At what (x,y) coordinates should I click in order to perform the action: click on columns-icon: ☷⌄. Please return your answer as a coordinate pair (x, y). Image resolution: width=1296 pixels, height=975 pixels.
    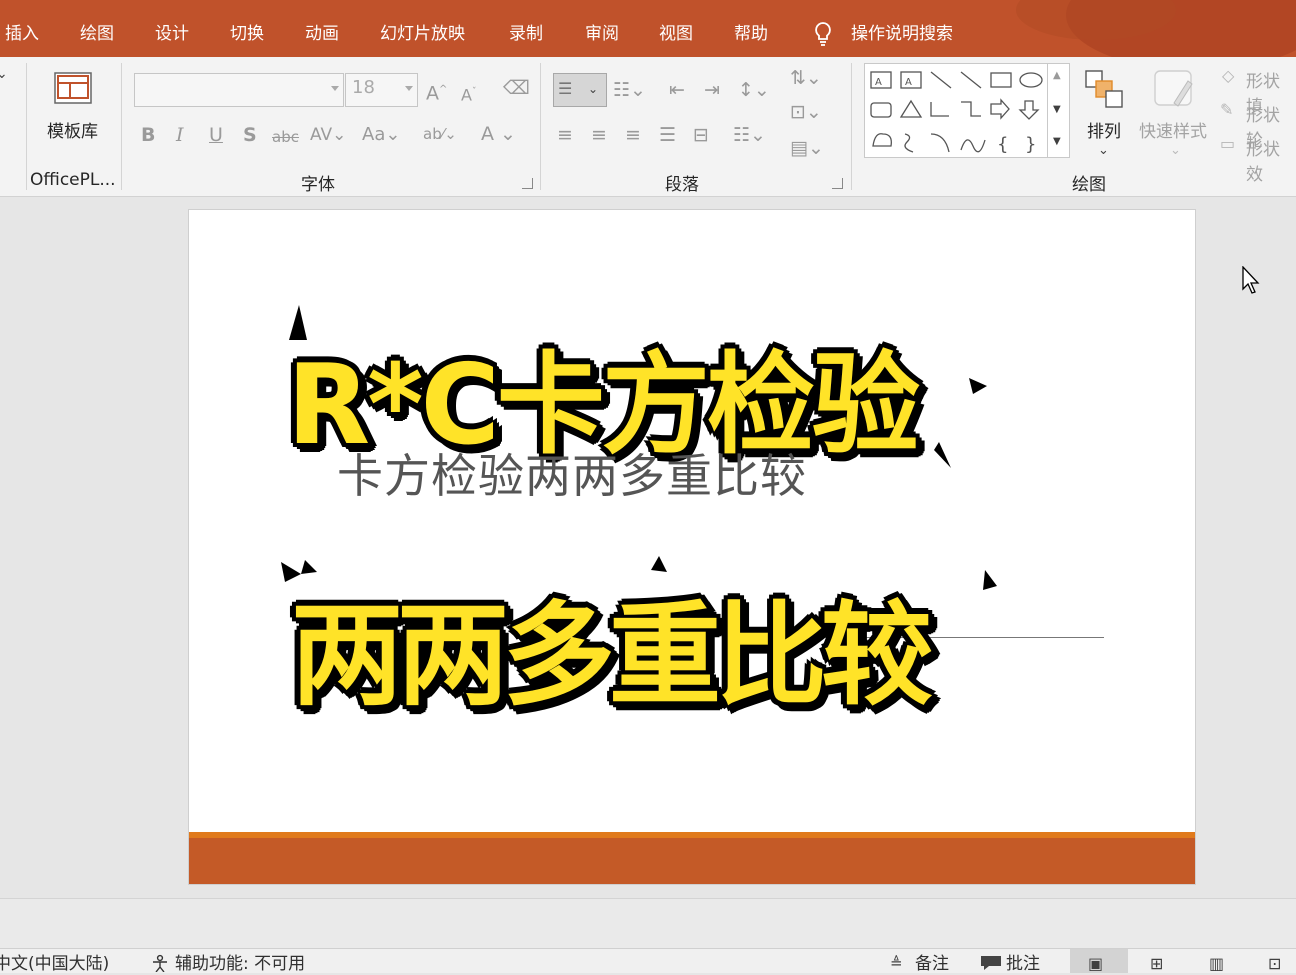
    Looking at the image, I should click on (749, 135).